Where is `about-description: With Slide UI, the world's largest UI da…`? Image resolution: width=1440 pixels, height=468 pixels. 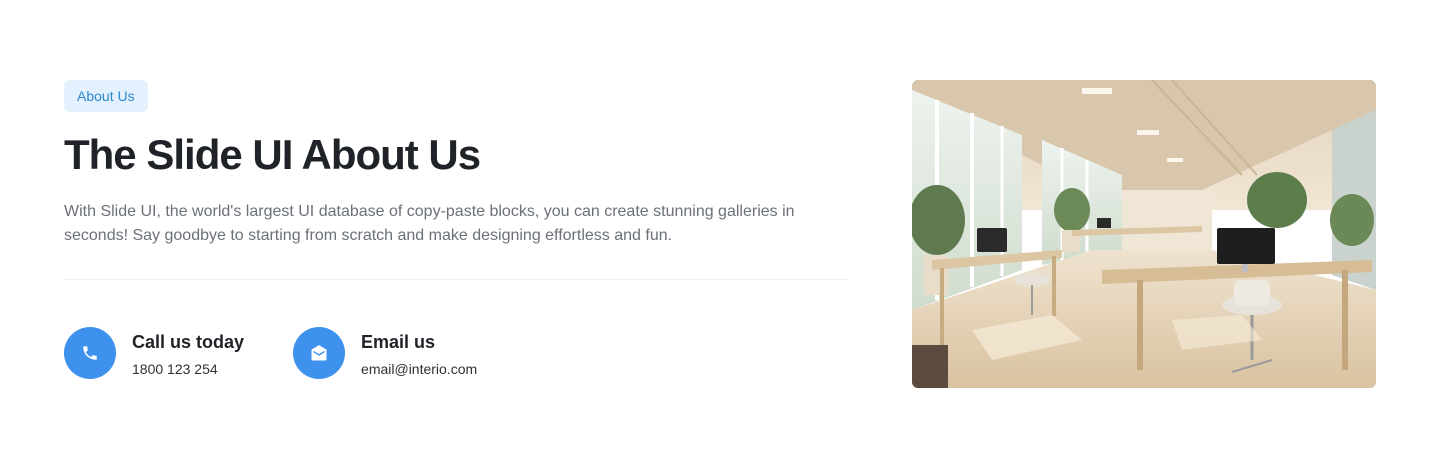 about-description: With Slide UI, the world's largest UI da… is located at coordinates (429, 223).